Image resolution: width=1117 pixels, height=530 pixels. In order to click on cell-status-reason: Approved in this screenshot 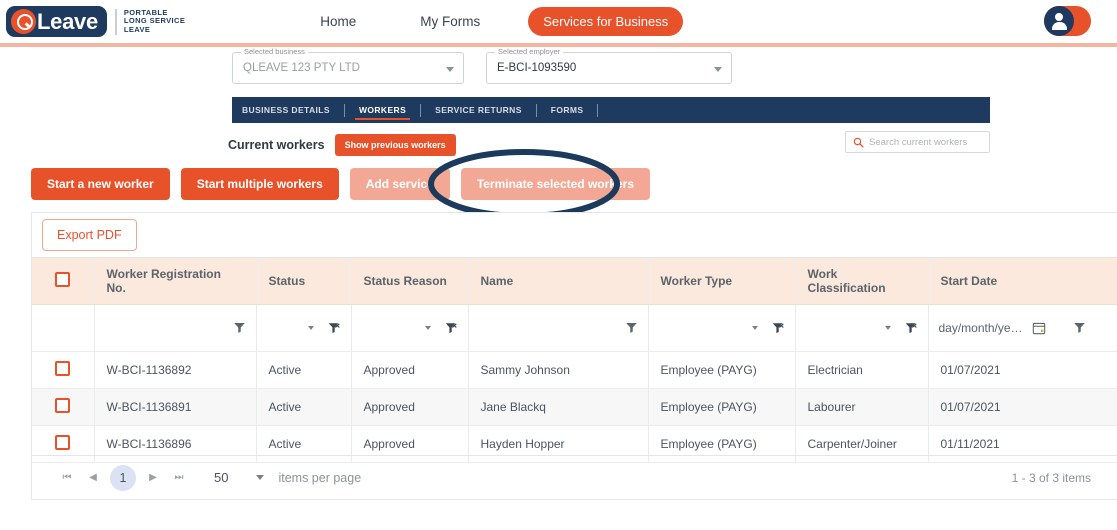, I will do `click(410, 370)`.